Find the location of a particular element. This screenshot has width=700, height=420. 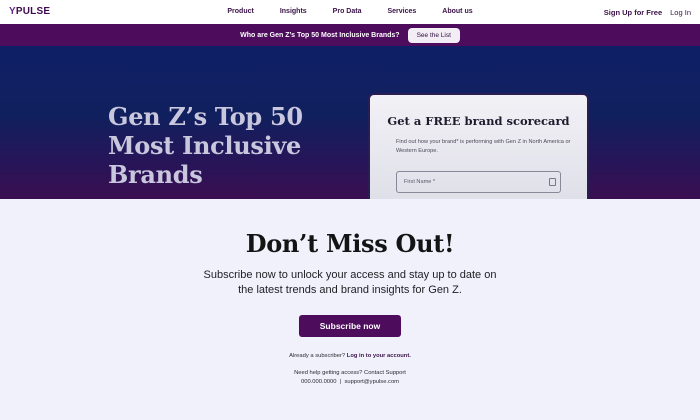

nav-actions: Sign Up for Free Log In is located at coordinates (647, 12).